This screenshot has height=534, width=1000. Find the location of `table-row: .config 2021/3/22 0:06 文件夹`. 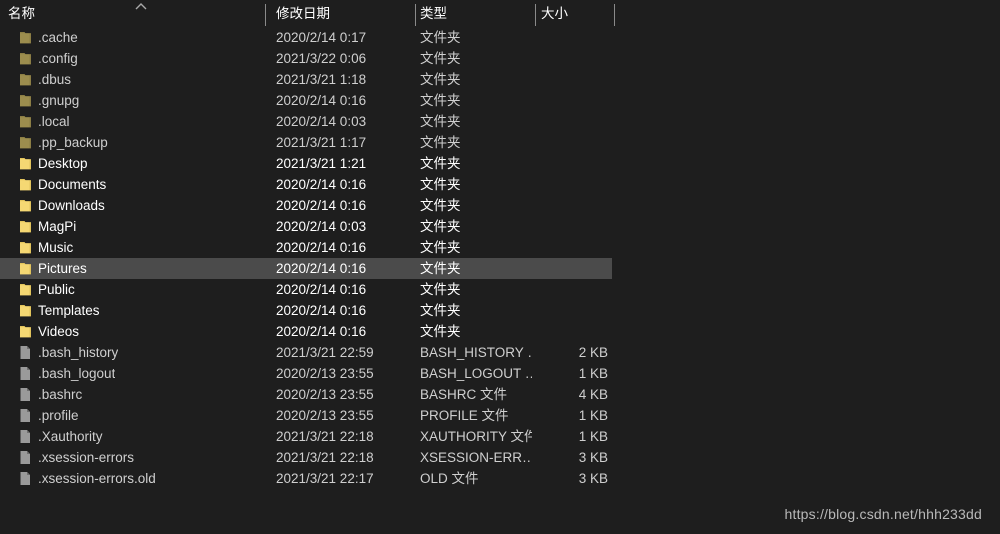

table-row: .config 2021/3/22 0:06 文件夹 is located at coordinates (500, 58).